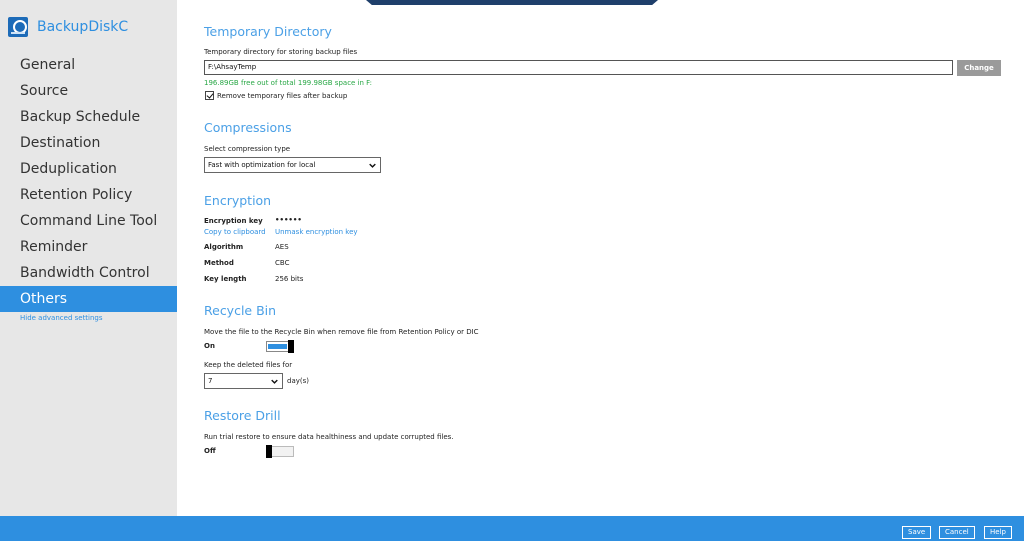 Image resolution: width=1024 pixels, height=541 pixels. Describe the element at coordinates (88, 299) in the screenshot. I see `sidebar-item-others: Others` at that location.